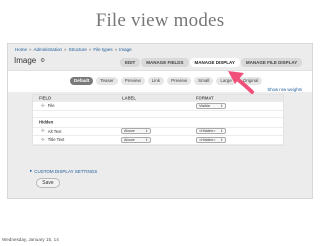 The image size is (320, 246). What do you see at coordinates (165, 62) in the screenshot?
I see `tab-manage-fields: MANAGE FIELDS` at bounding box center [165, 62].